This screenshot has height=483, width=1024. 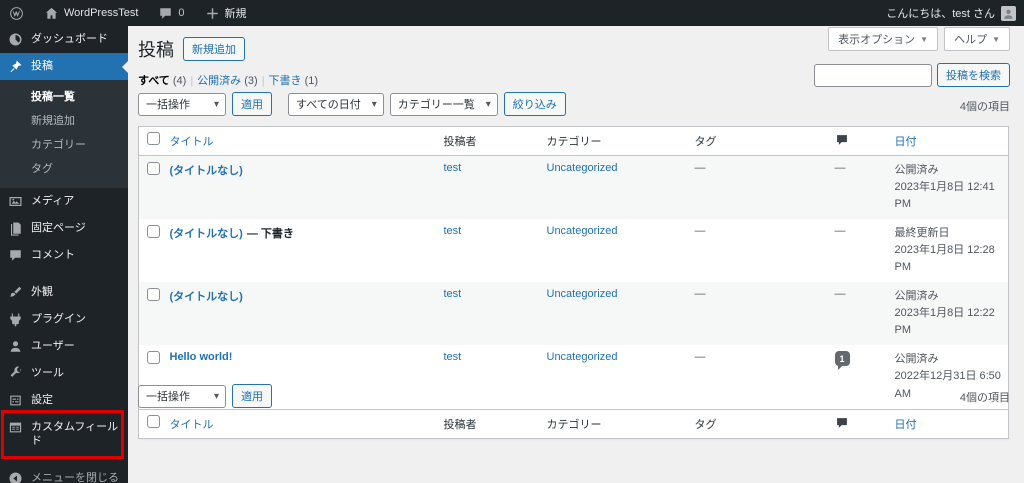 I want to click on admin-bar-comments: 0, so click(x=171, y=13).